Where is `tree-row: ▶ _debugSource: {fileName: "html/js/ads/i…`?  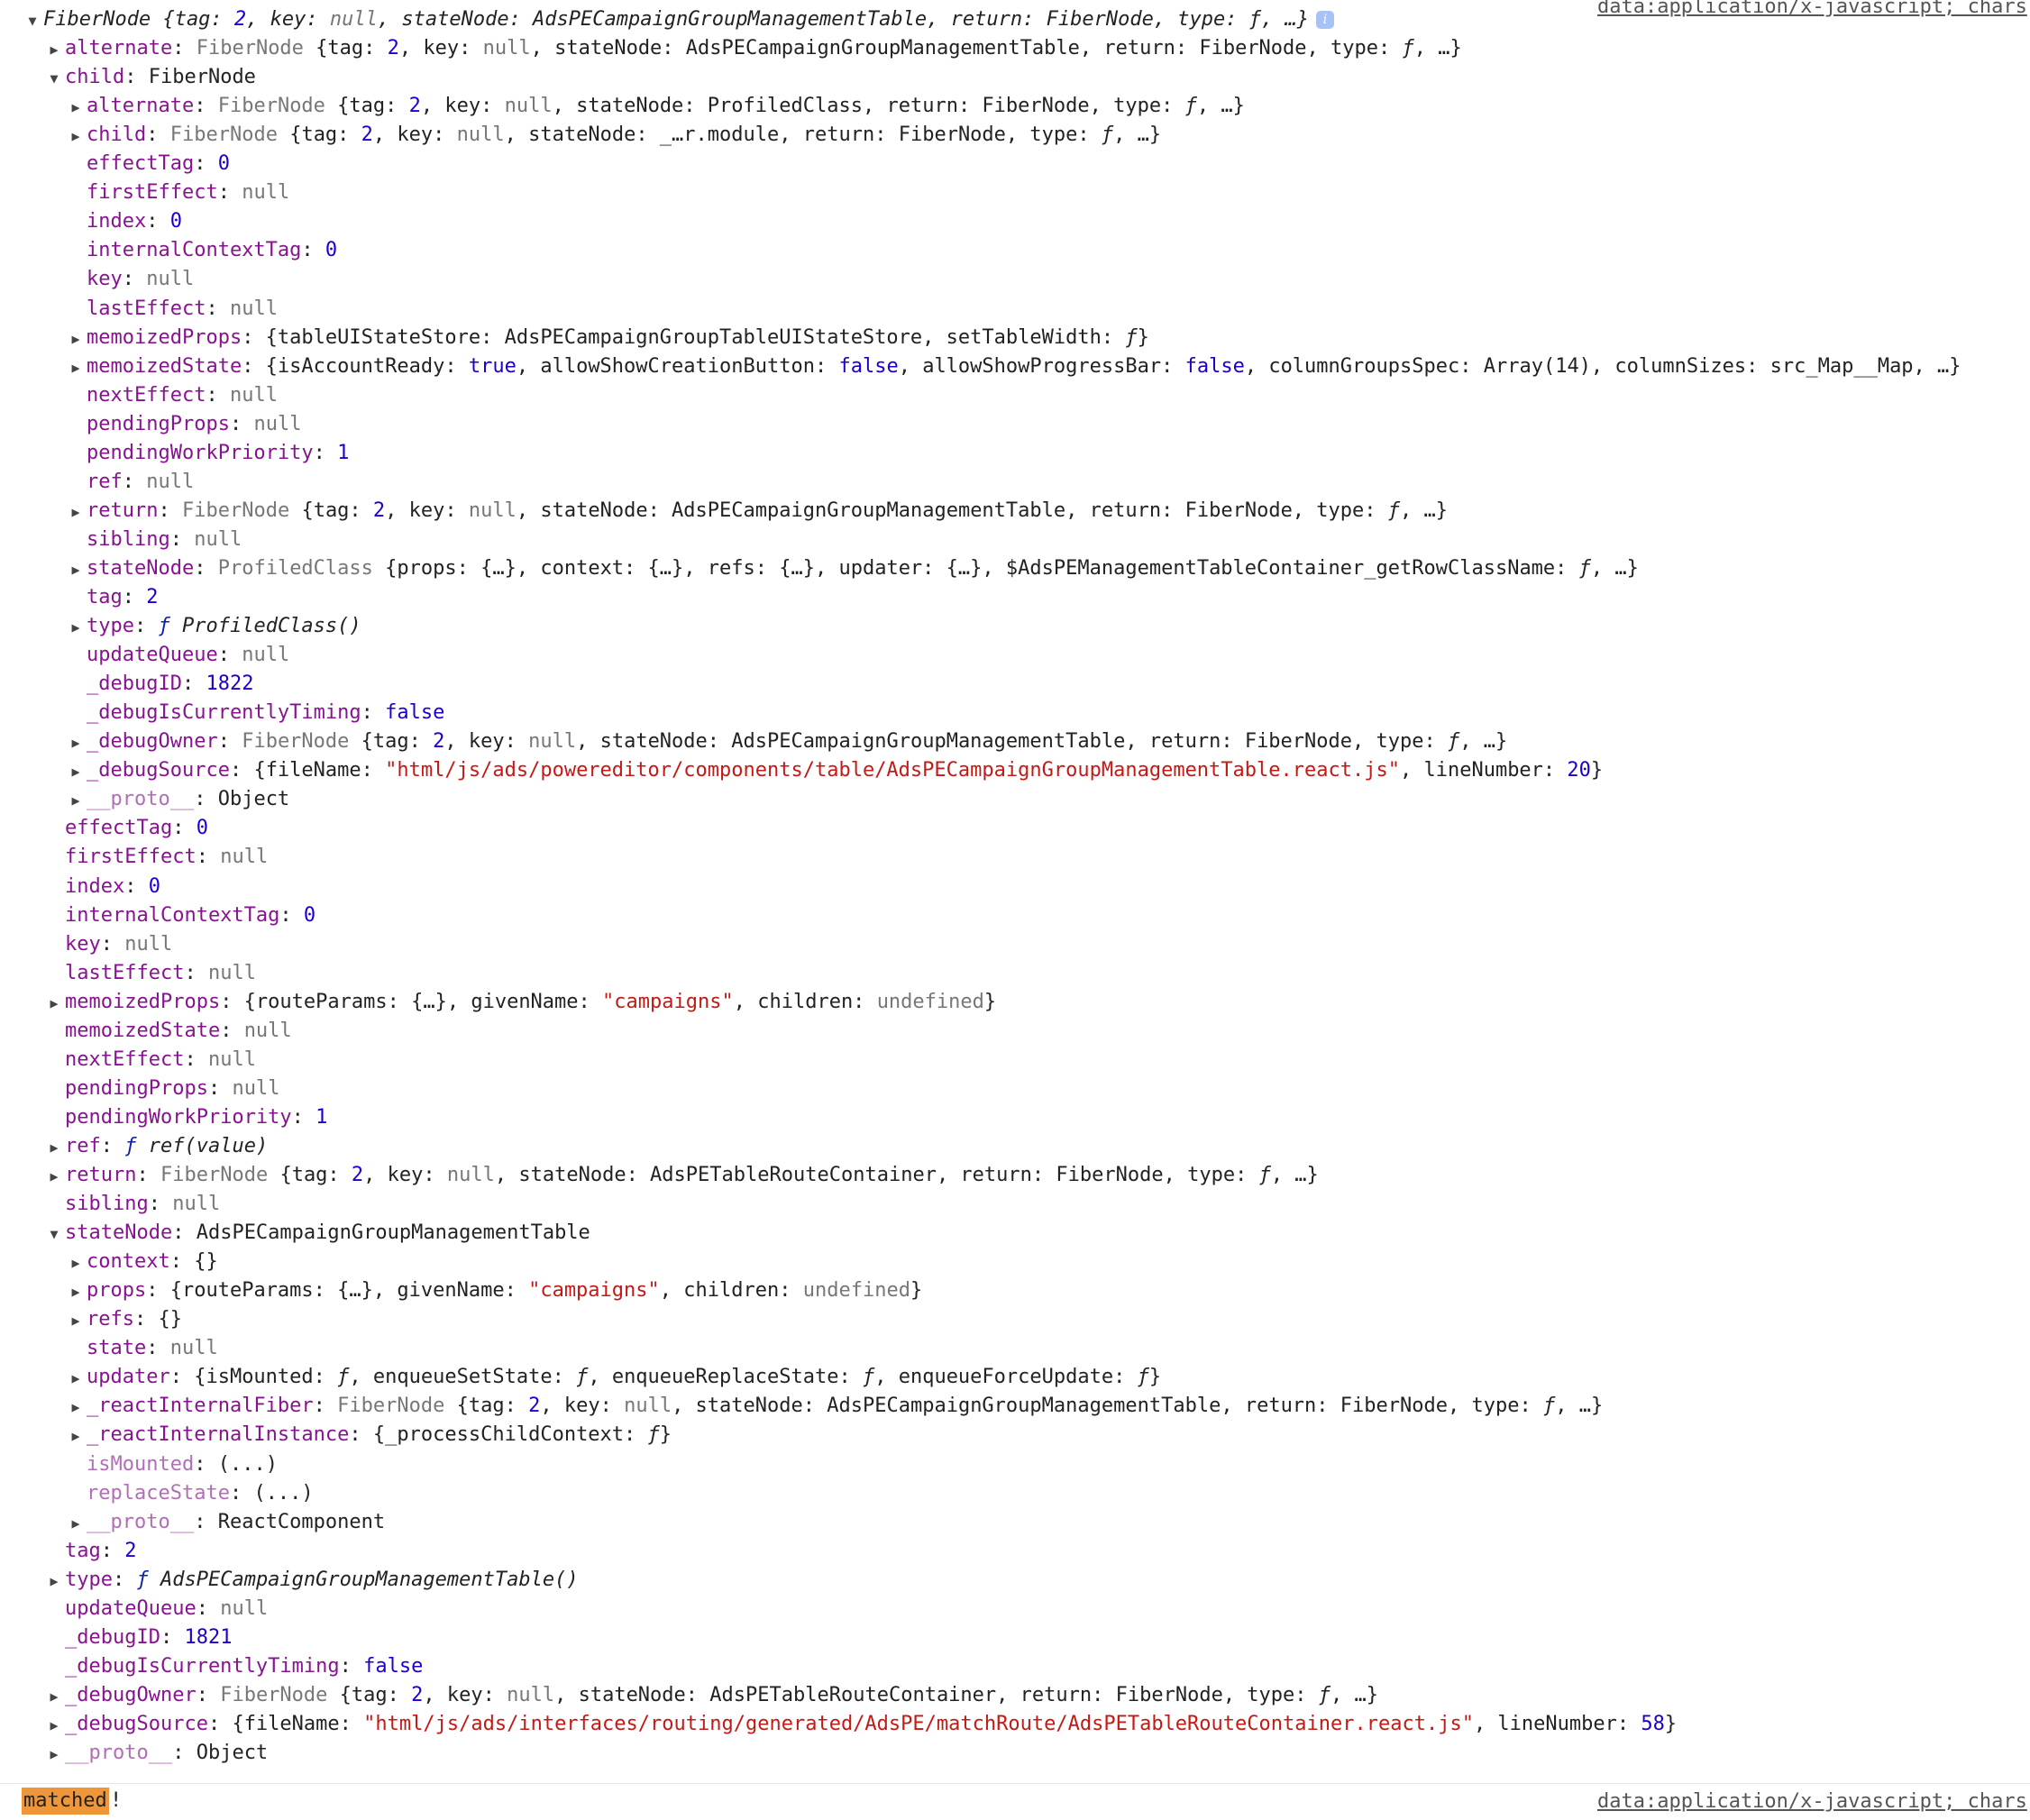 tree-row: ▶ _debugSource: {fileName: "html/js/ads/i… is located at coordinates (1015, 1724).